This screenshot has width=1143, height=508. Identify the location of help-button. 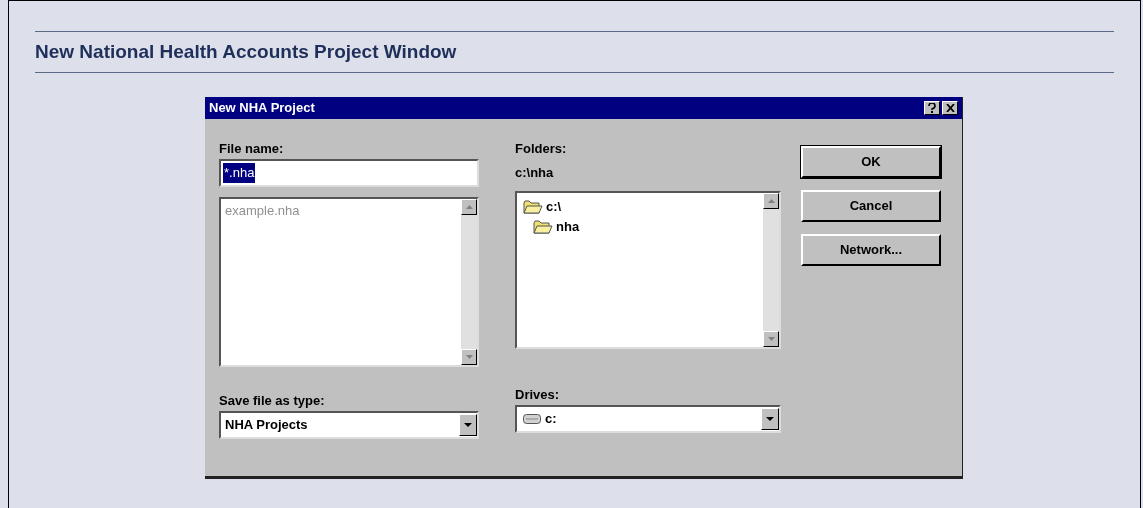
(932, 108).